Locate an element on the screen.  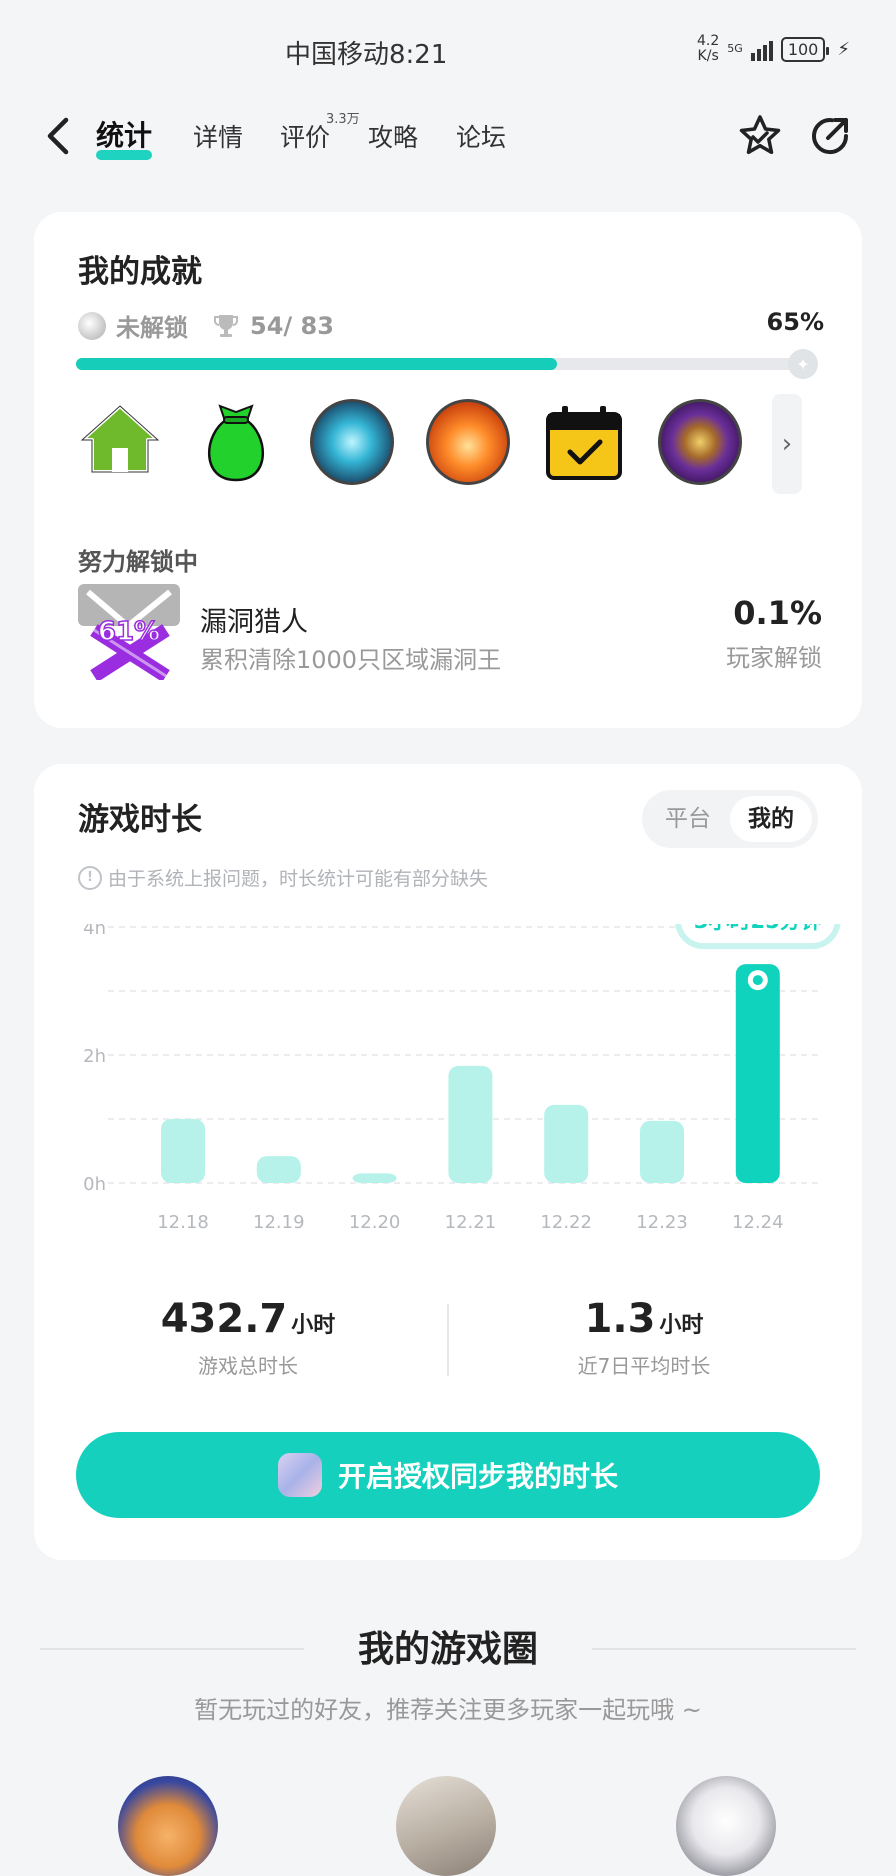
house-badge-icon is located at coordinates (120, 442).